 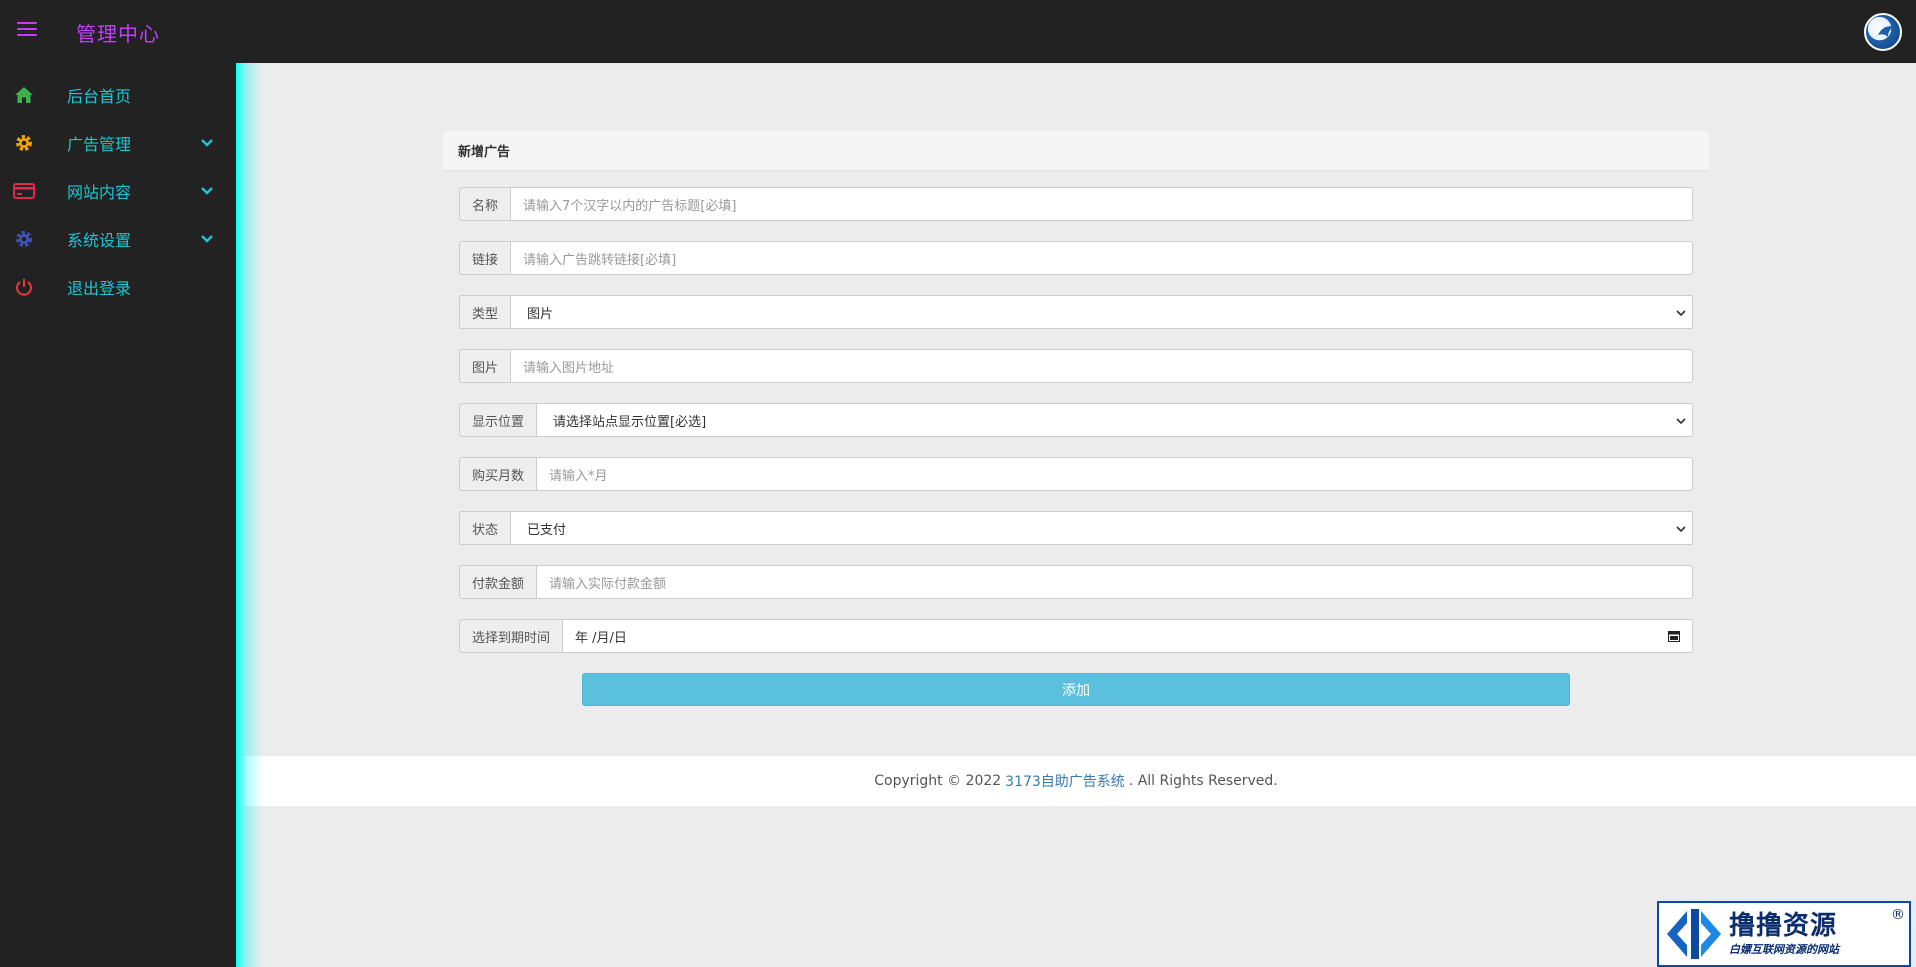 What do you see at coordinates (938, 781) in the screenshot?
I see `footer-copyright: Copyright © 2022` at bounding box center [938, 781].